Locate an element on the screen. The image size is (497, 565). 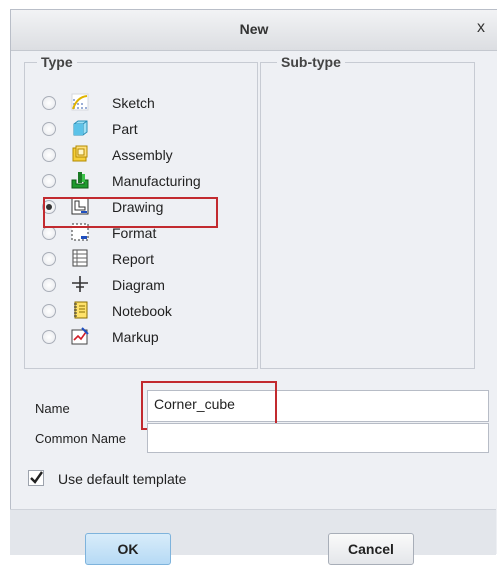
type-label-notebook: Notebook is located at coordinates (142, 311).